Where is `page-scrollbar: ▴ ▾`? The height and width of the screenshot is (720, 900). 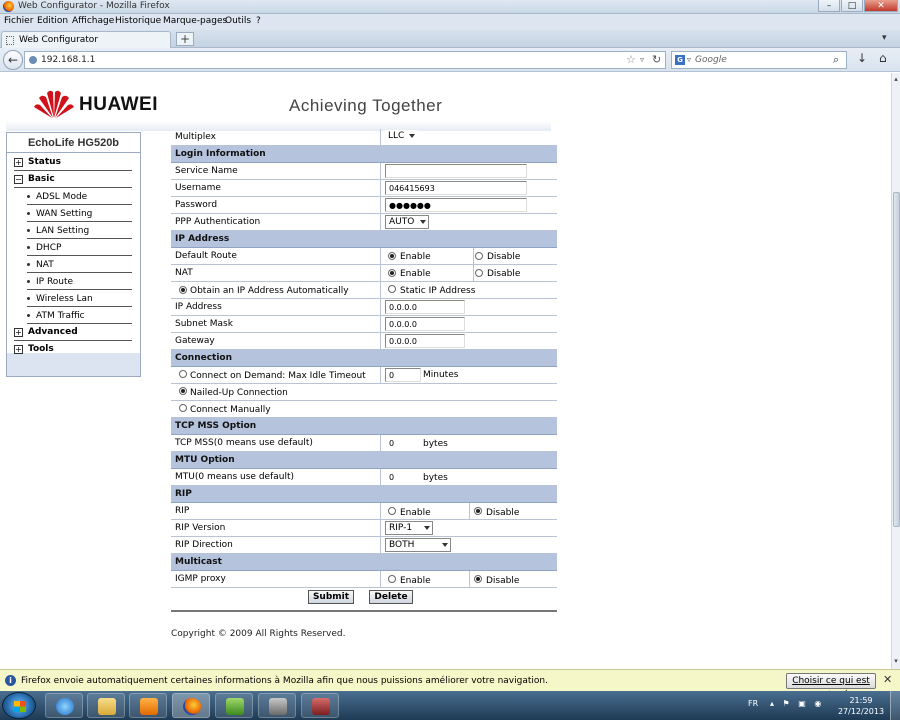
page-scrollbar: ▴ ▾ is located at coordinates (895, 371).